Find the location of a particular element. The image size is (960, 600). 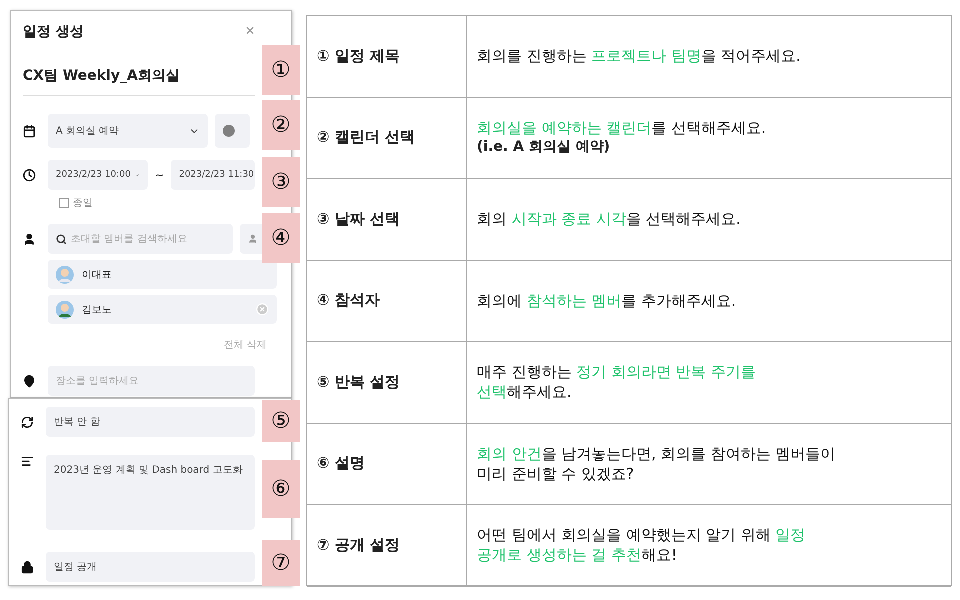

guide-description: 회의를 진행하는 프로젝트나 팀명을 적어주세요. is located at coordinates (639, 56).